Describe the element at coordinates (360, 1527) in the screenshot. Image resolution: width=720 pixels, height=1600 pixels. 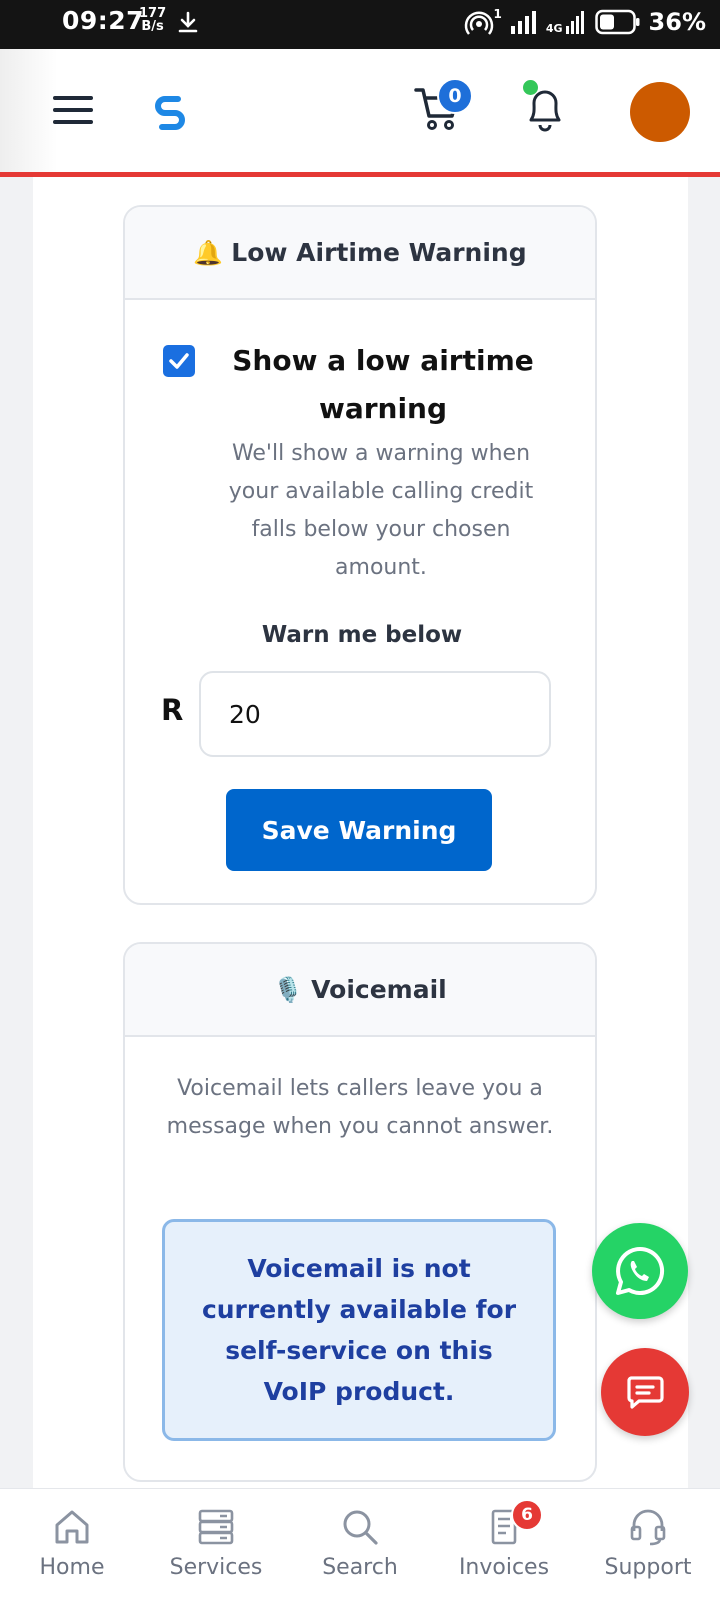
I see `search-icon` at that location.